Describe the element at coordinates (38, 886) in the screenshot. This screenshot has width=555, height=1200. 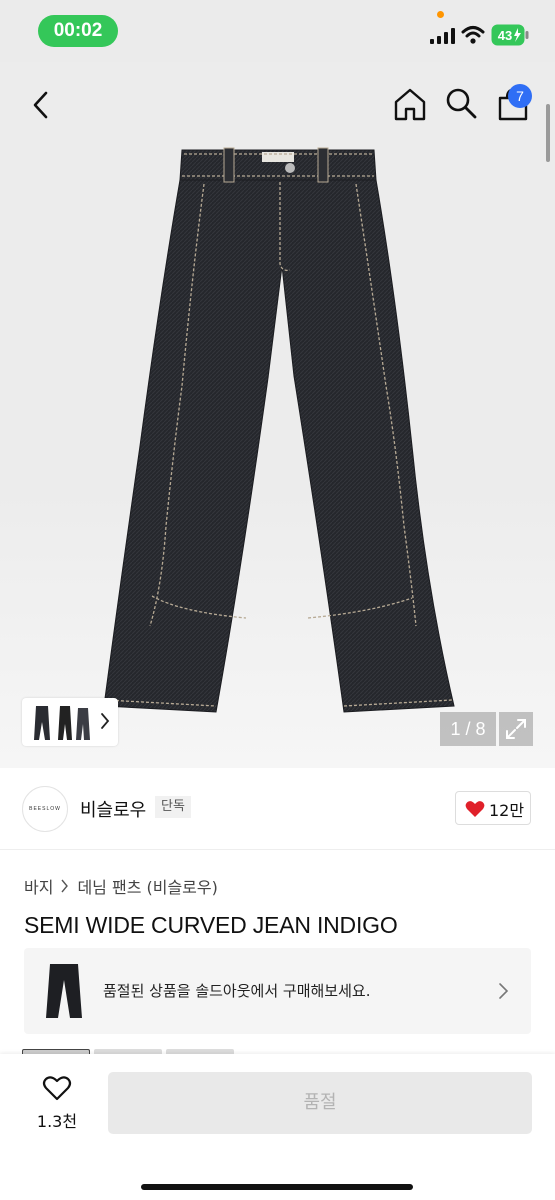
I see `breadcrumb-category: 바지` at that location.